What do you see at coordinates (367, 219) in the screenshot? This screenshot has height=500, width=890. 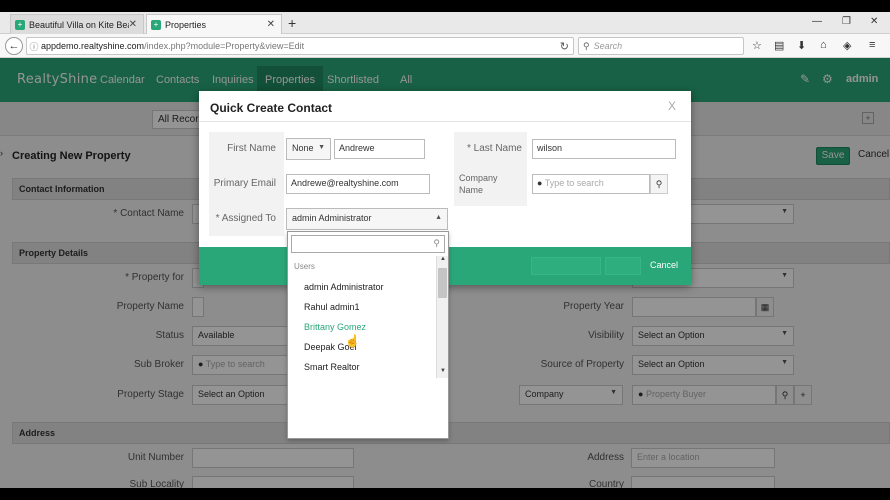 I see `assigned-to-select: admin Administrator ▲` at bounding box center [367, 219].